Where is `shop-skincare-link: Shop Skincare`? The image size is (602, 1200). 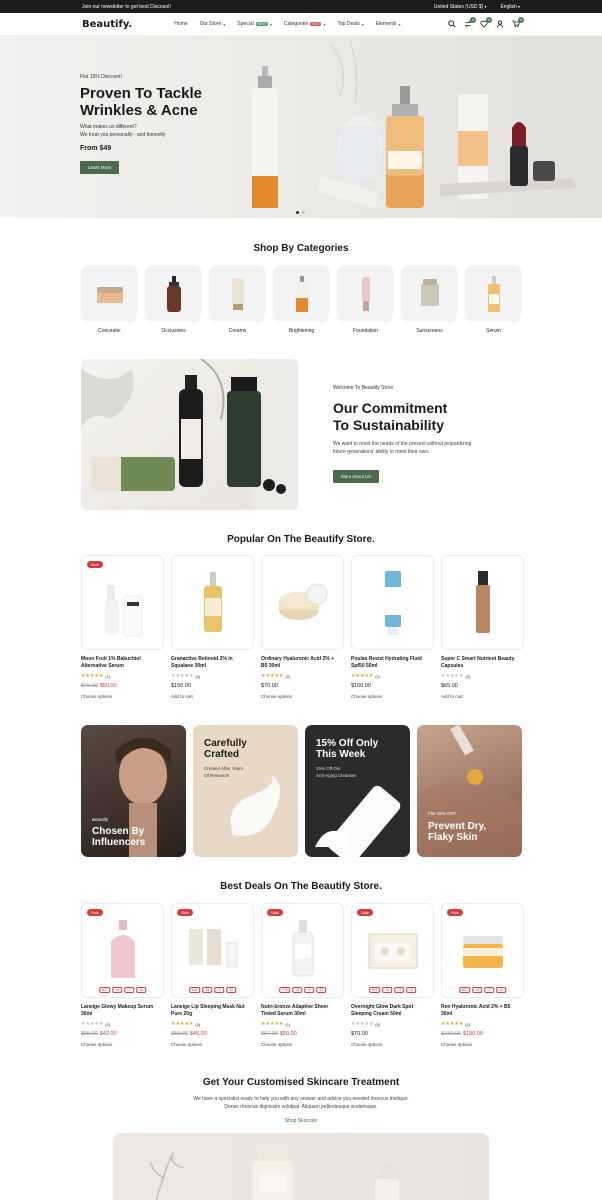
shop-skincare-link: Shop Skincare is located at coordinates (301, 1121).